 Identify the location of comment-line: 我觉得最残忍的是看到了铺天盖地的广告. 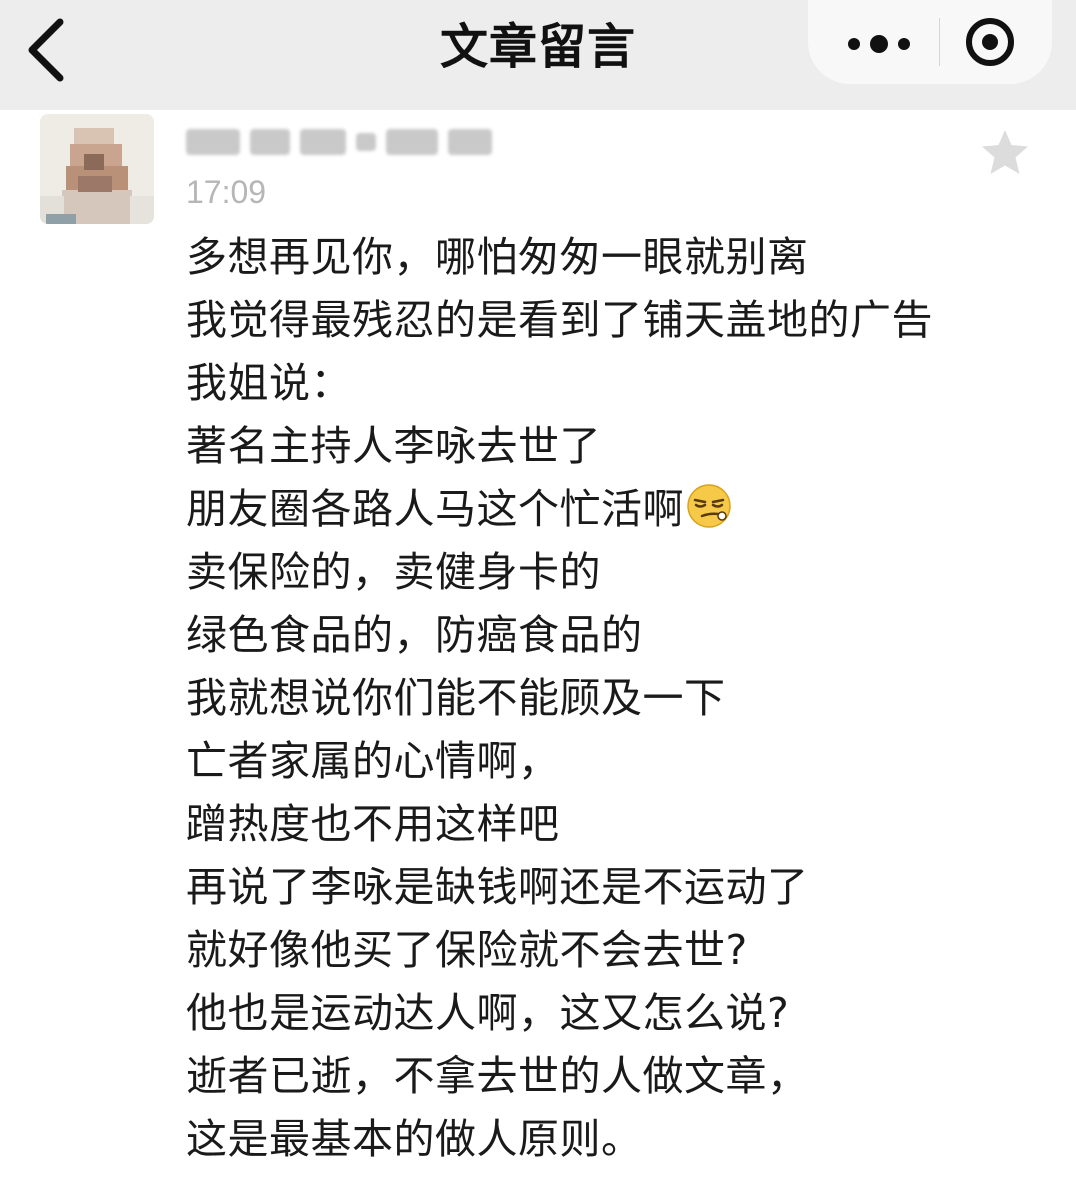
(559, 320).